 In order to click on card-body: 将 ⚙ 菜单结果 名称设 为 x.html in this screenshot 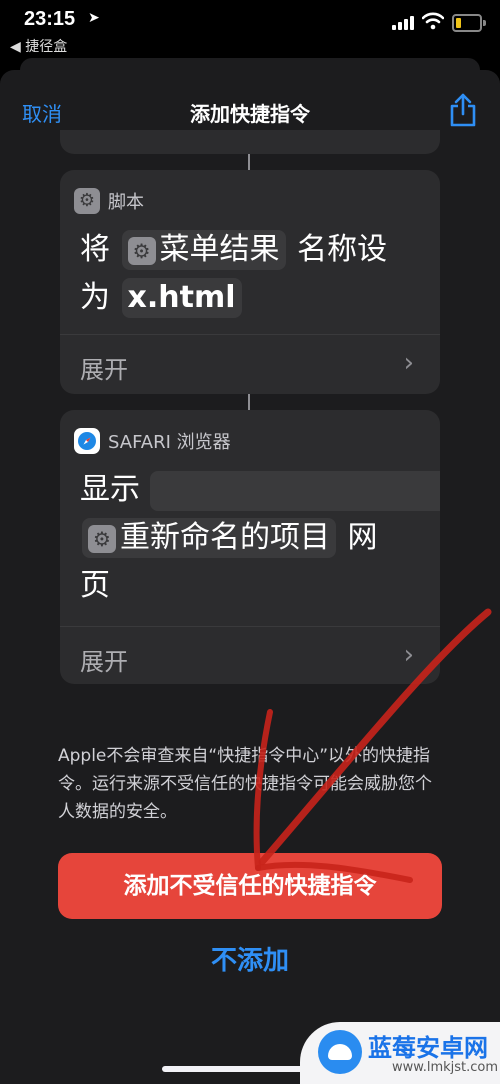, I will do `click(233, 274)`.